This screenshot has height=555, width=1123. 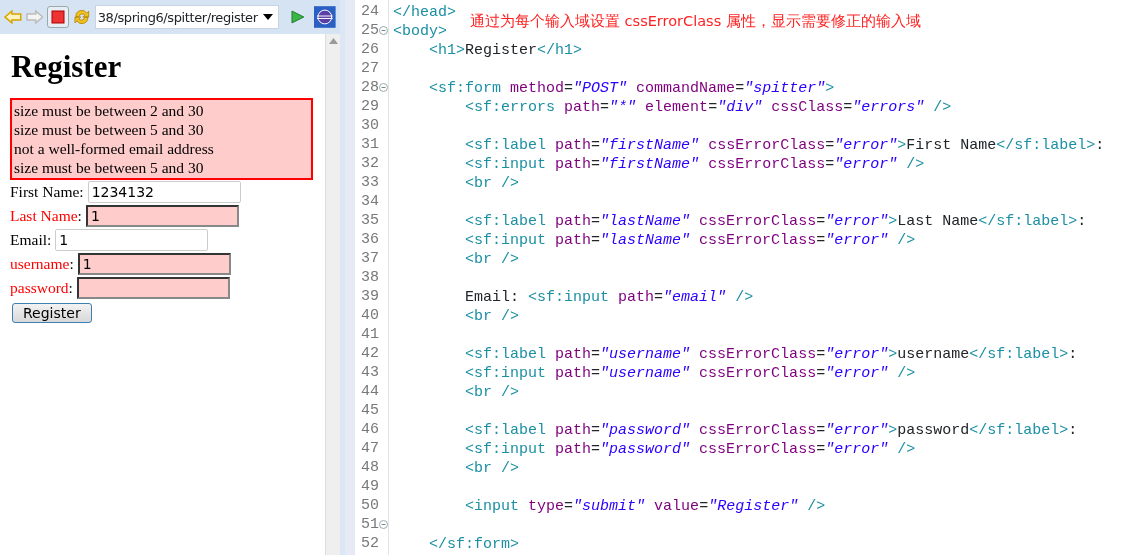 I want to click on back-arrow-icon, so click(x=13, y=17).